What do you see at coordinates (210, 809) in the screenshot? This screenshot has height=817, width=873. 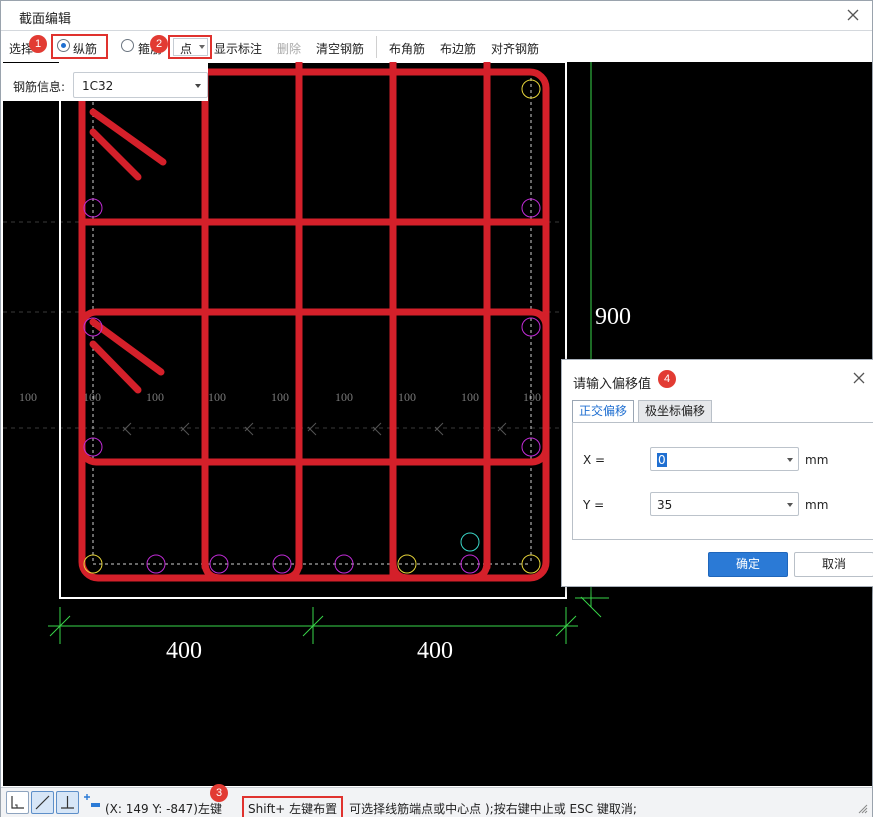 I see `status-prefix: 左键` at bounding box center [210, 809].